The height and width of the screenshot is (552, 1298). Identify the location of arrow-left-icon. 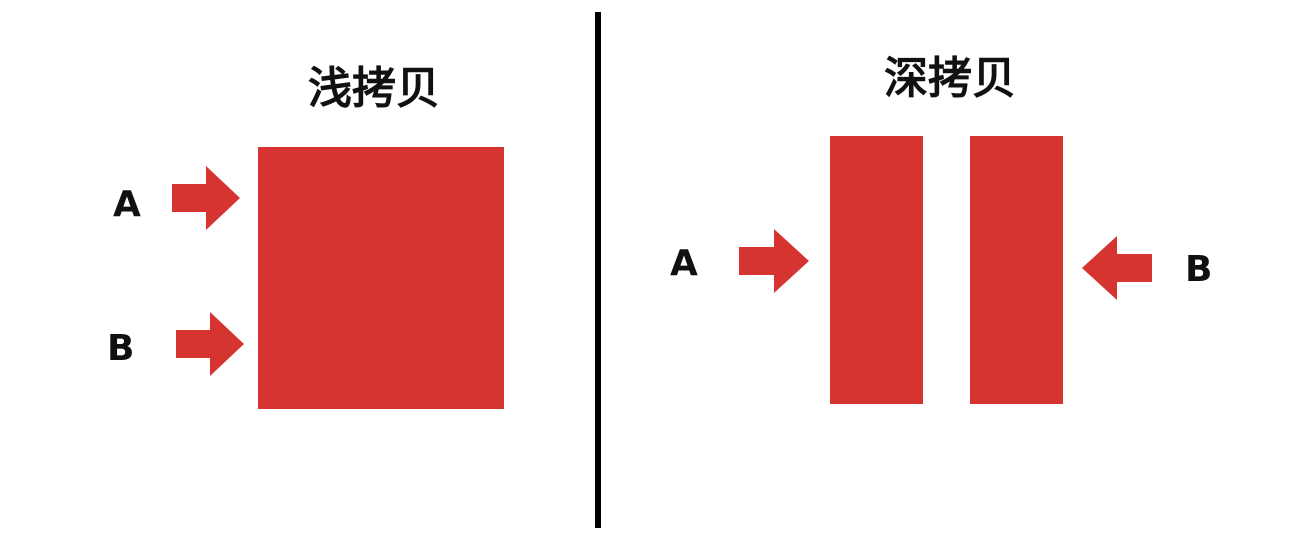
(1117, 268).